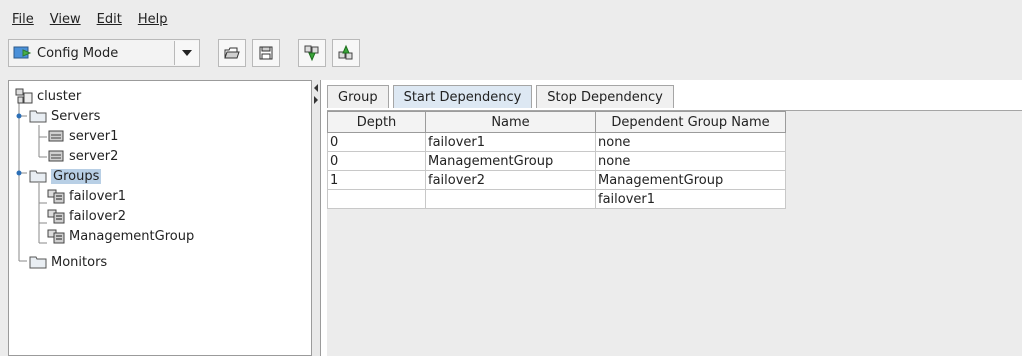 The image size is (1022, 356). Describe the element at coordinates (48, 96) in the screenshot. I see `tree-node-cluster: cluster` at that location.